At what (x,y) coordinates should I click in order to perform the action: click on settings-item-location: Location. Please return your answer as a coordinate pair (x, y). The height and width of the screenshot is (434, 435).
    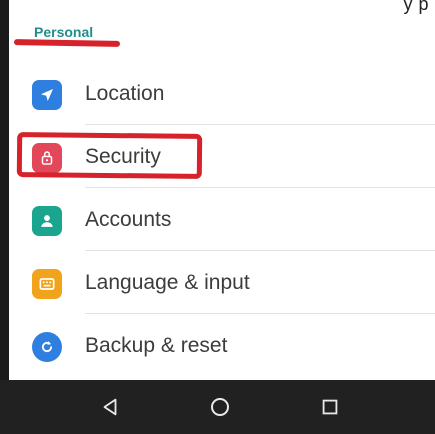
    Looking at the image, I should click on (222, 93).